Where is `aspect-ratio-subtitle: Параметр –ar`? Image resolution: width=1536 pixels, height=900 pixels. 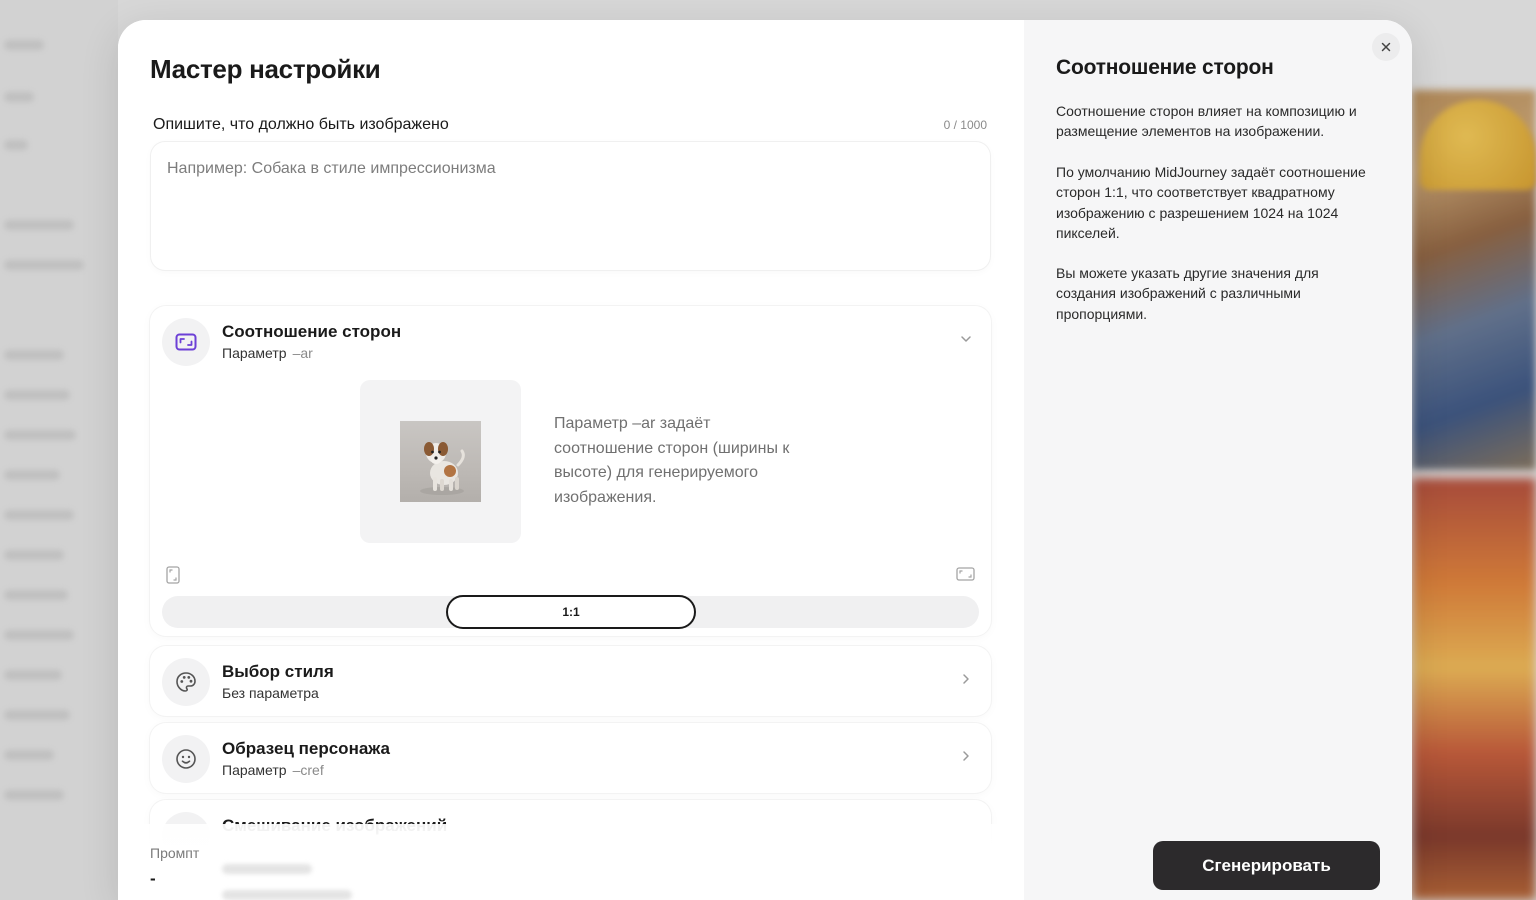 aspect-ratio-subtitle: Параметр –ar is located at coordinates (267, 353).